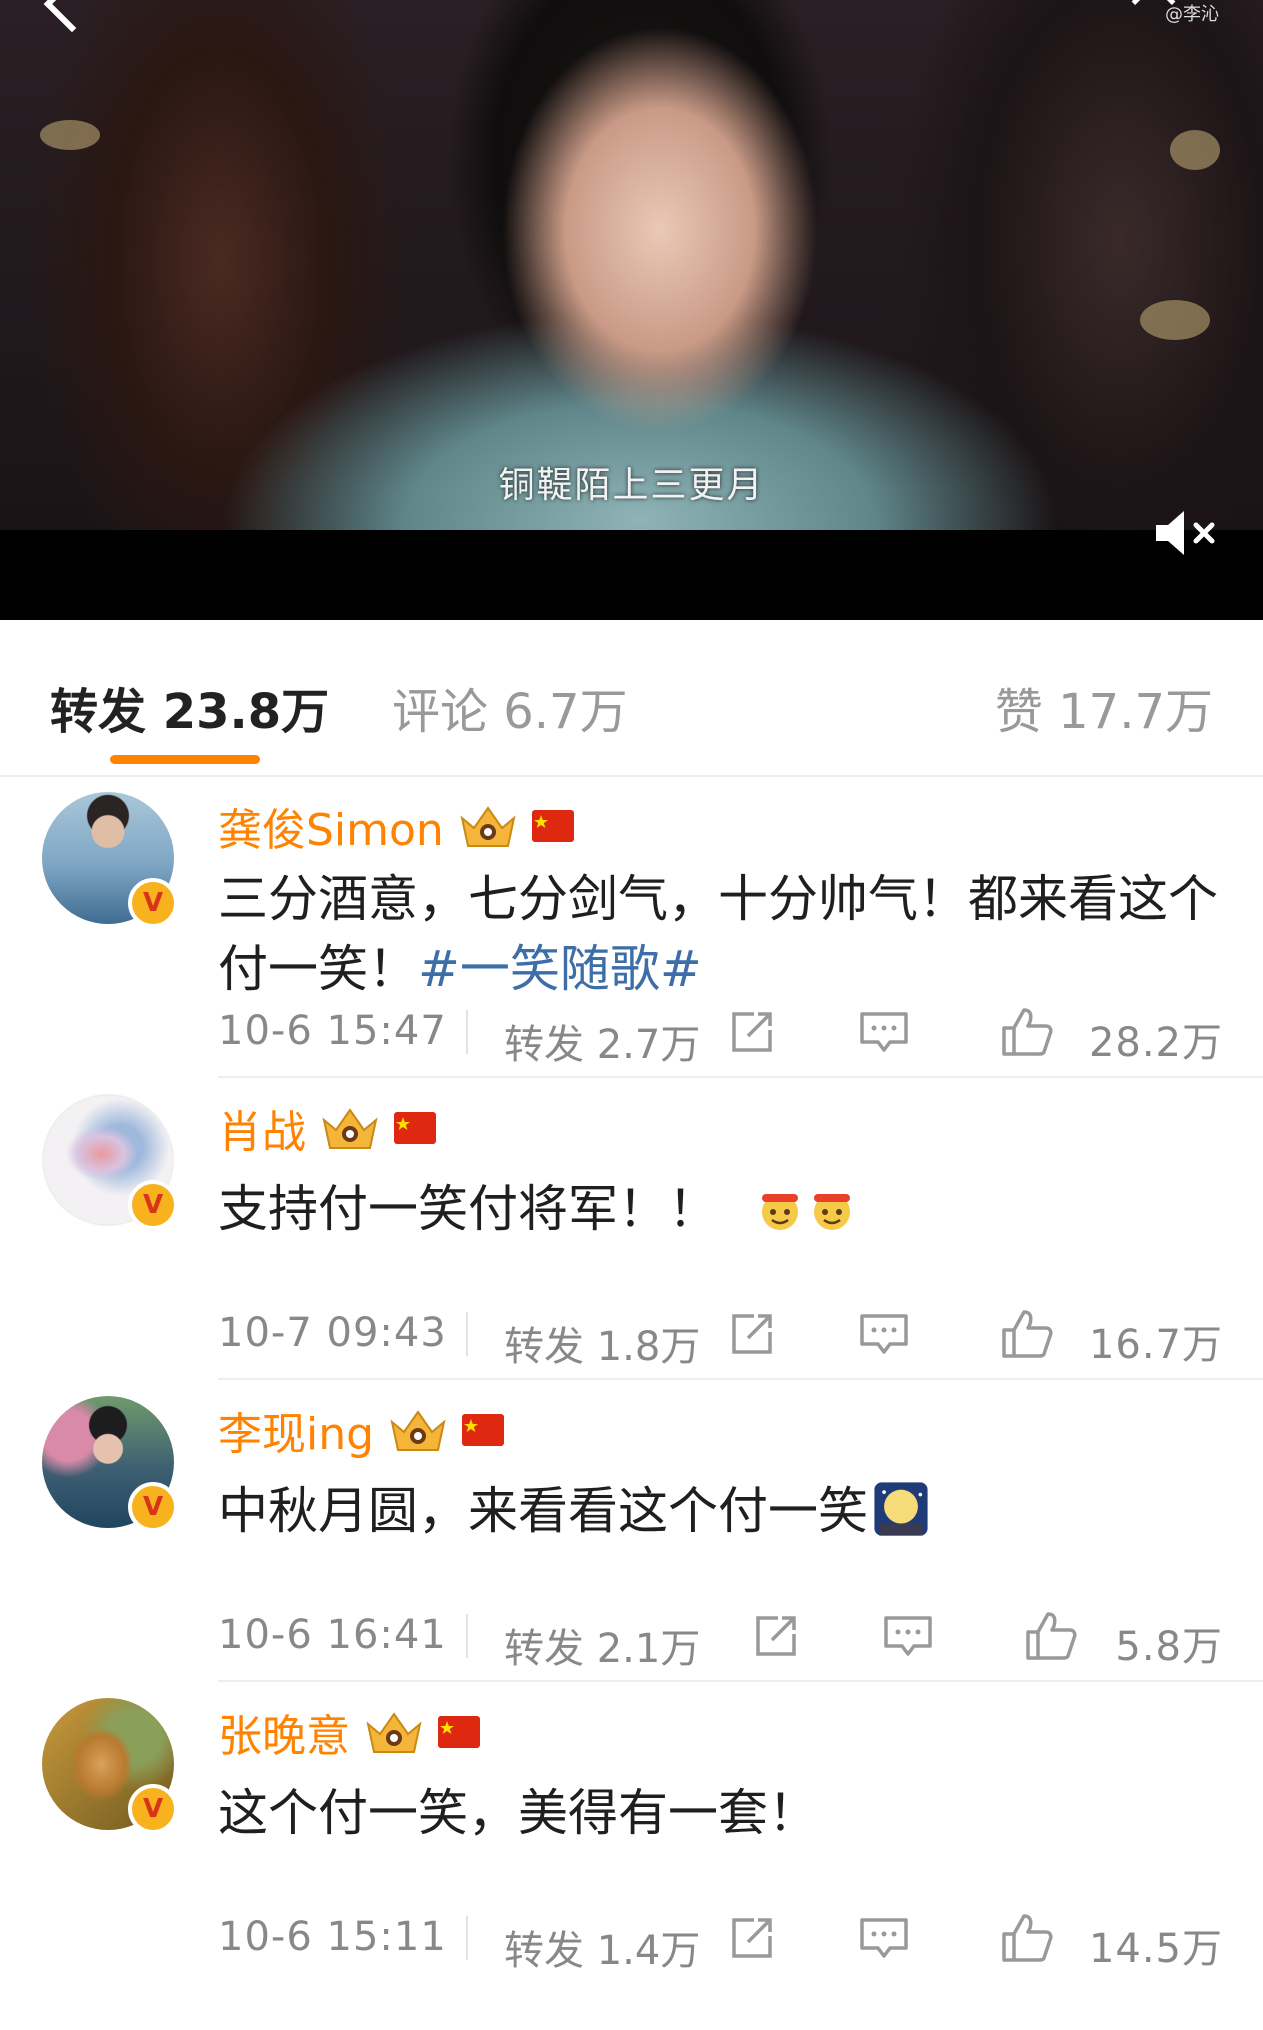  Describe the element at coordinates (331, 826) in the screenshot. I see `user-name: 龚俊Simon` at that location.